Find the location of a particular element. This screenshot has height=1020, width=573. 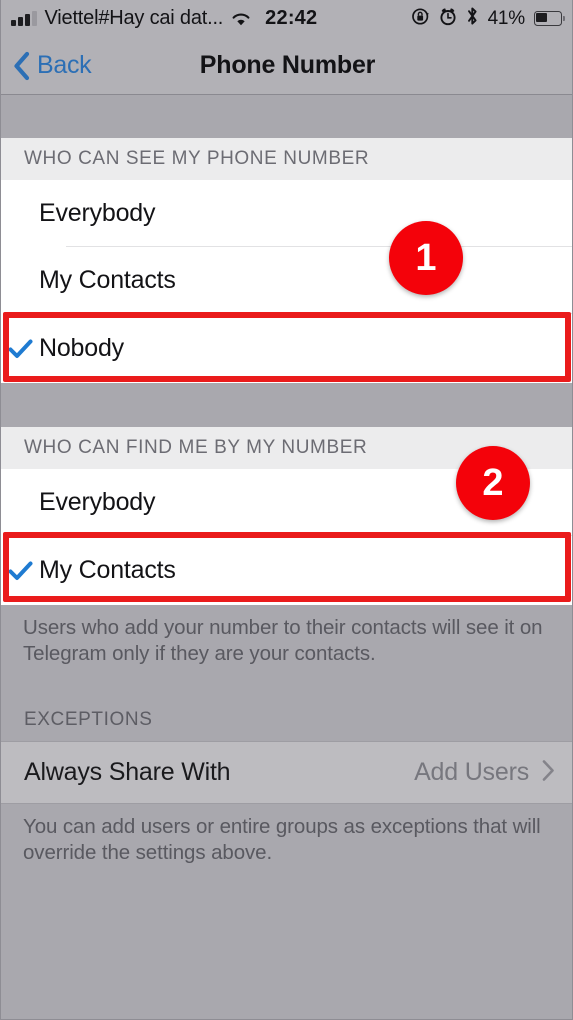

battery-percent-label: 41% is located at coordinates (506, 18).